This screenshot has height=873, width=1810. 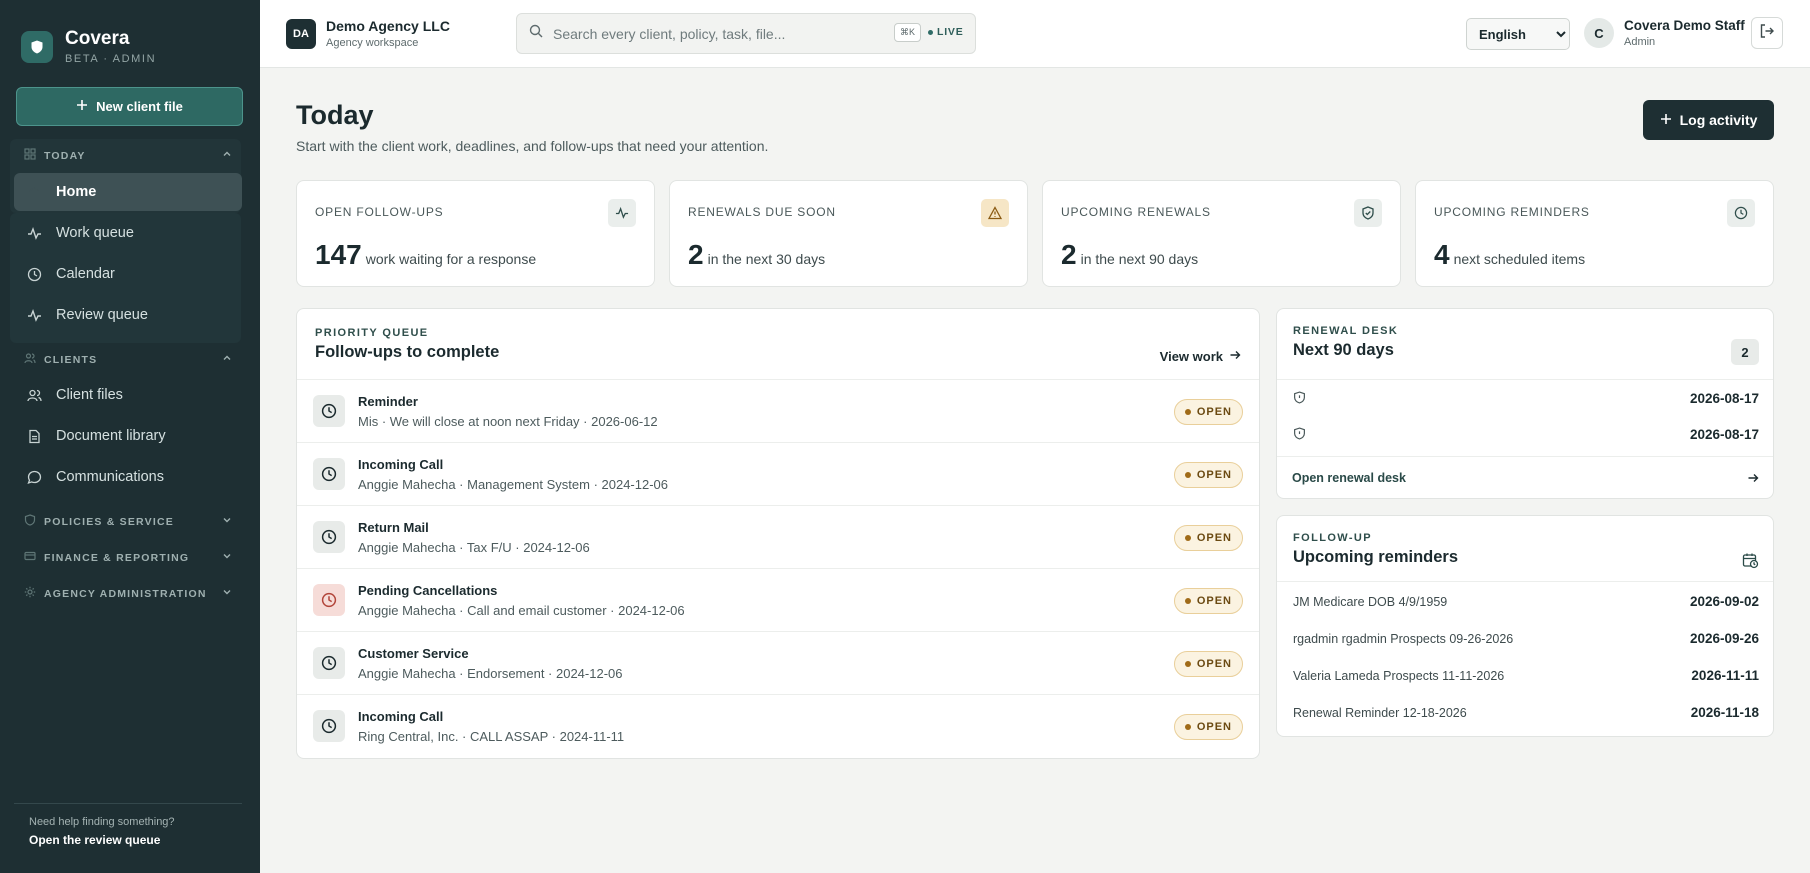 What do you see at coordinates (128, 274) in the screenshot?
I see `sidebar-item-calendar: Calendar` at bounding box center [128, 274].